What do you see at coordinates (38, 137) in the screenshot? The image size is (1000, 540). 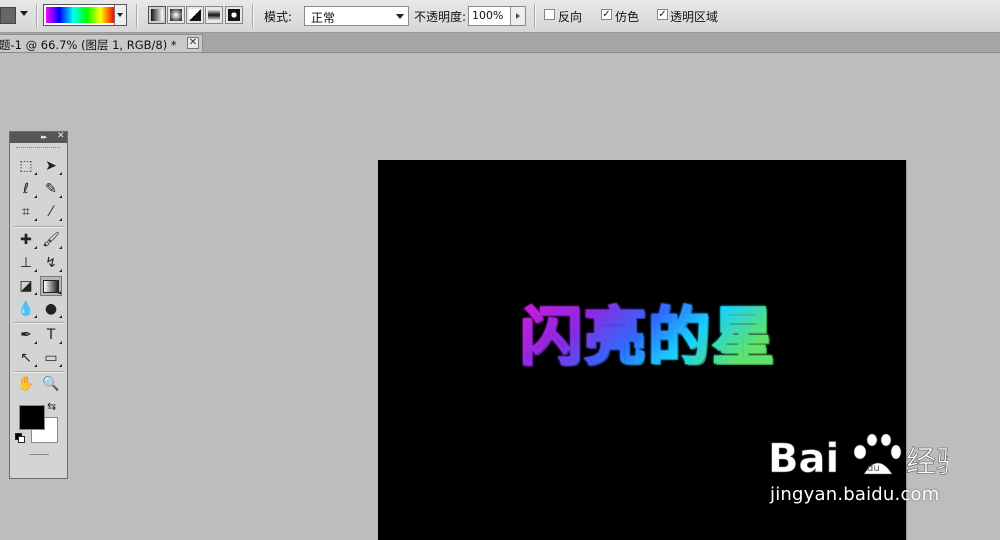 I see `tools-panel-header: ▸▸ ✕` at bounding box center [38, 137].